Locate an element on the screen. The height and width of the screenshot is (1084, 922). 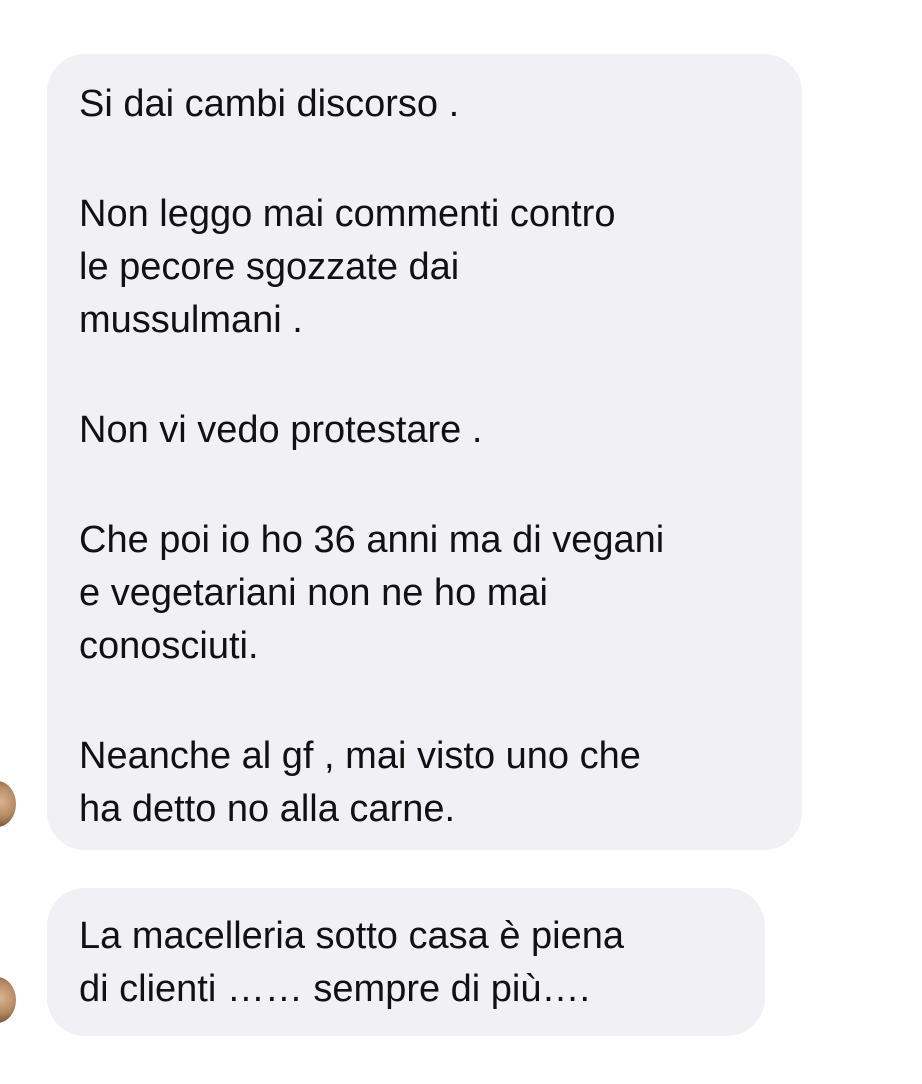
message-text: e vegetariani non ne ho mai is located at coordinates (313, 593).